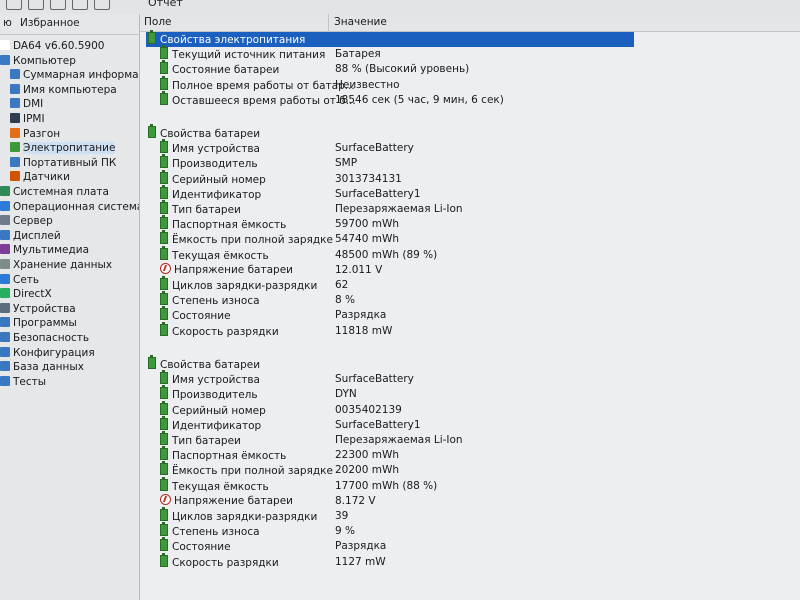 This screenshot has width=800, height=600. I want to click on property-row: Циклов зарядки-разрядки 62, so click(470, 284).